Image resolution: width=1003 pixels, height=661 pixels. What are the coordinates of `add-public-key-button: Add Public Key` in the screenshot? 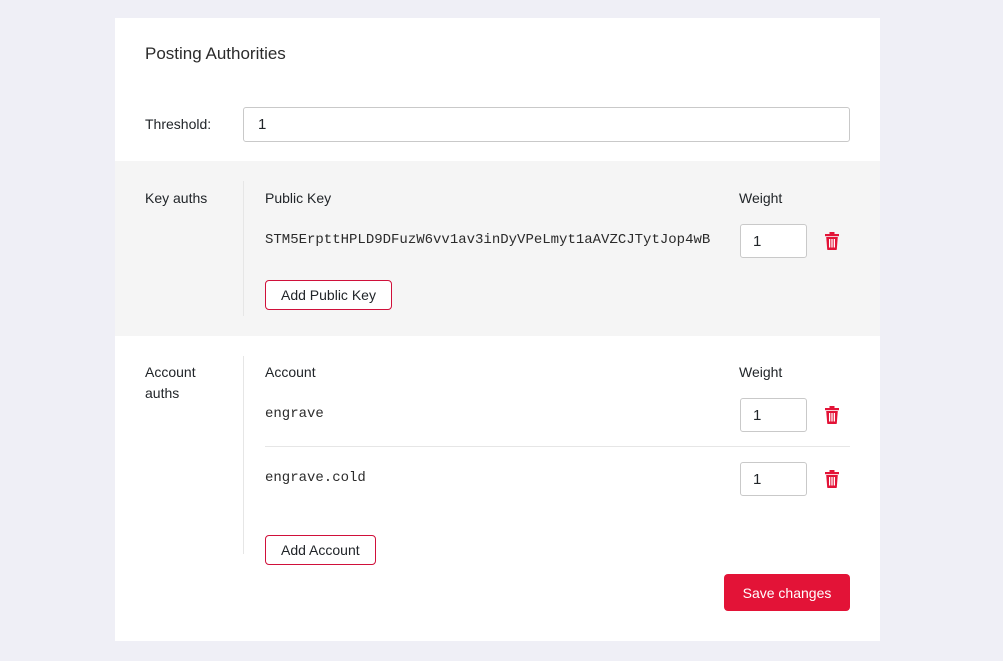 It's located at (328, 295).